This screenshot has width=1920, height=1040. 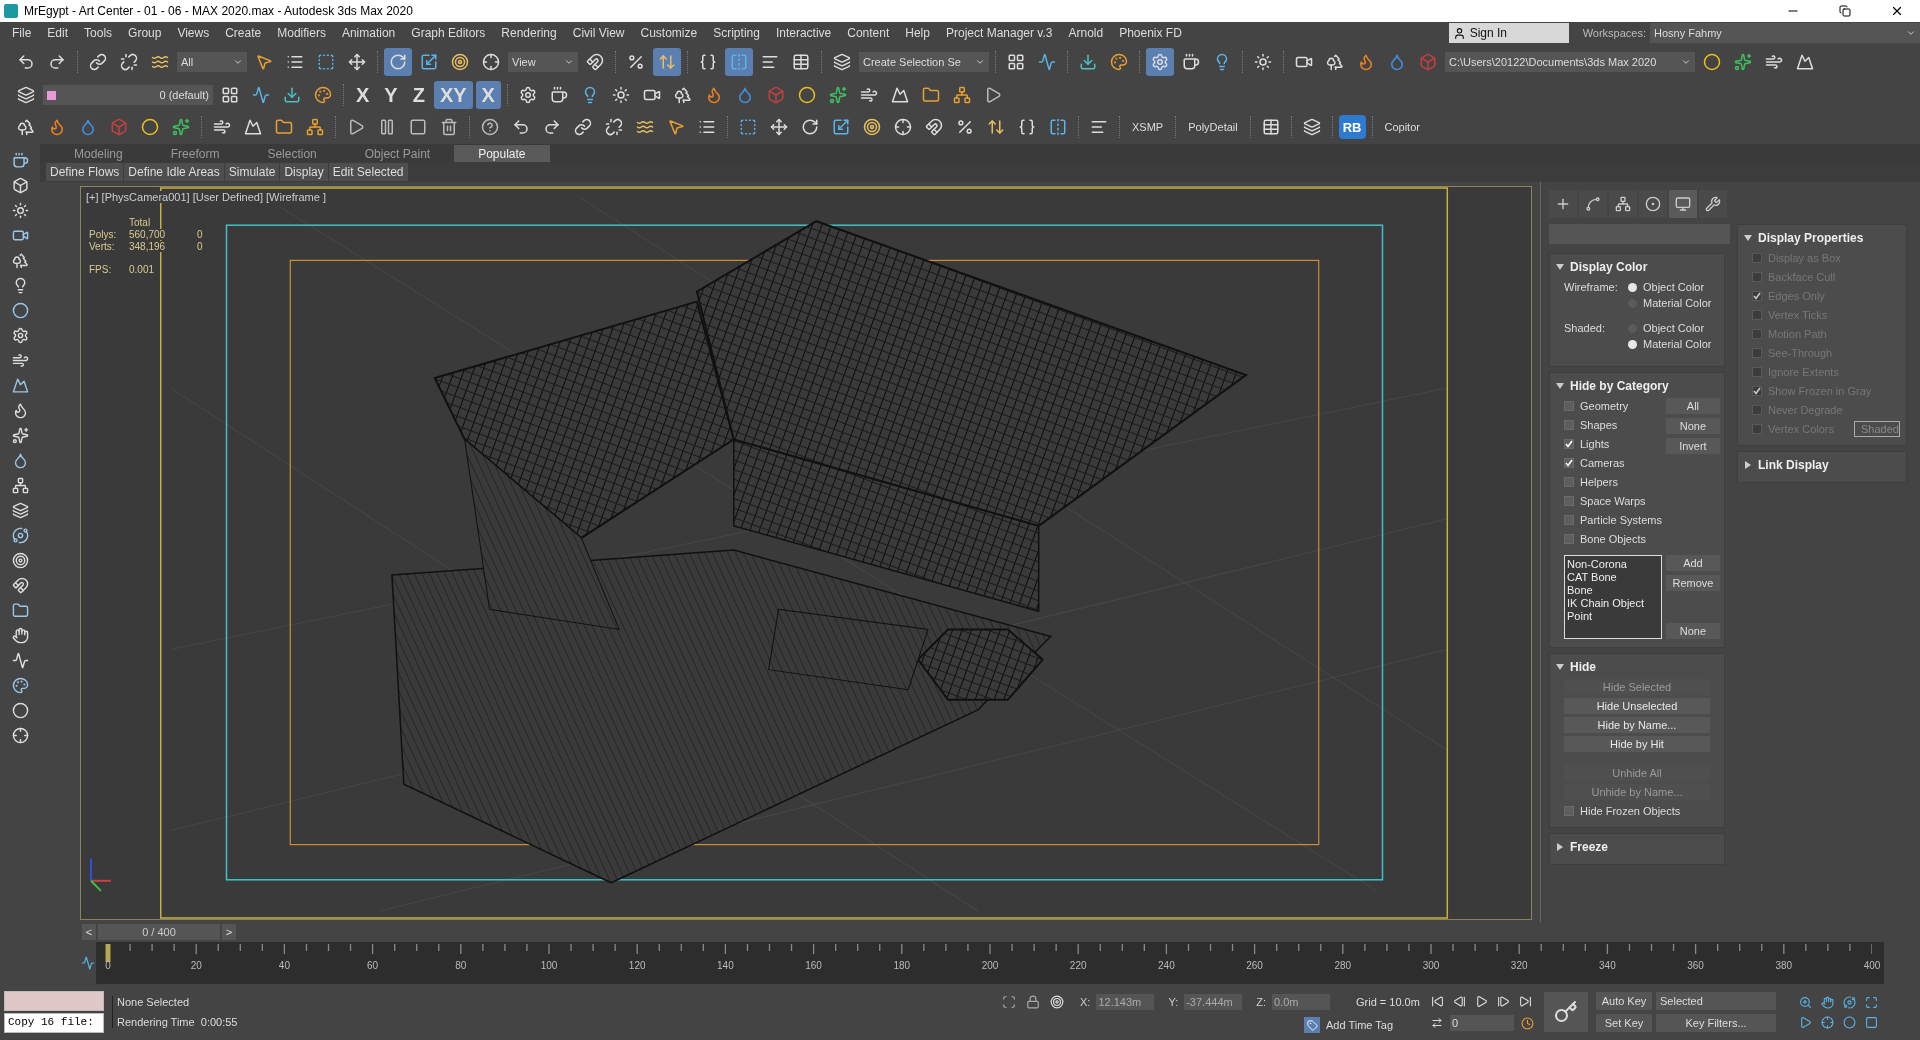 What do you see at coordinates (128, 95) in the screenshot?
I see `layer-dropdown: 0 (default)` at bounding box center [128, 95].